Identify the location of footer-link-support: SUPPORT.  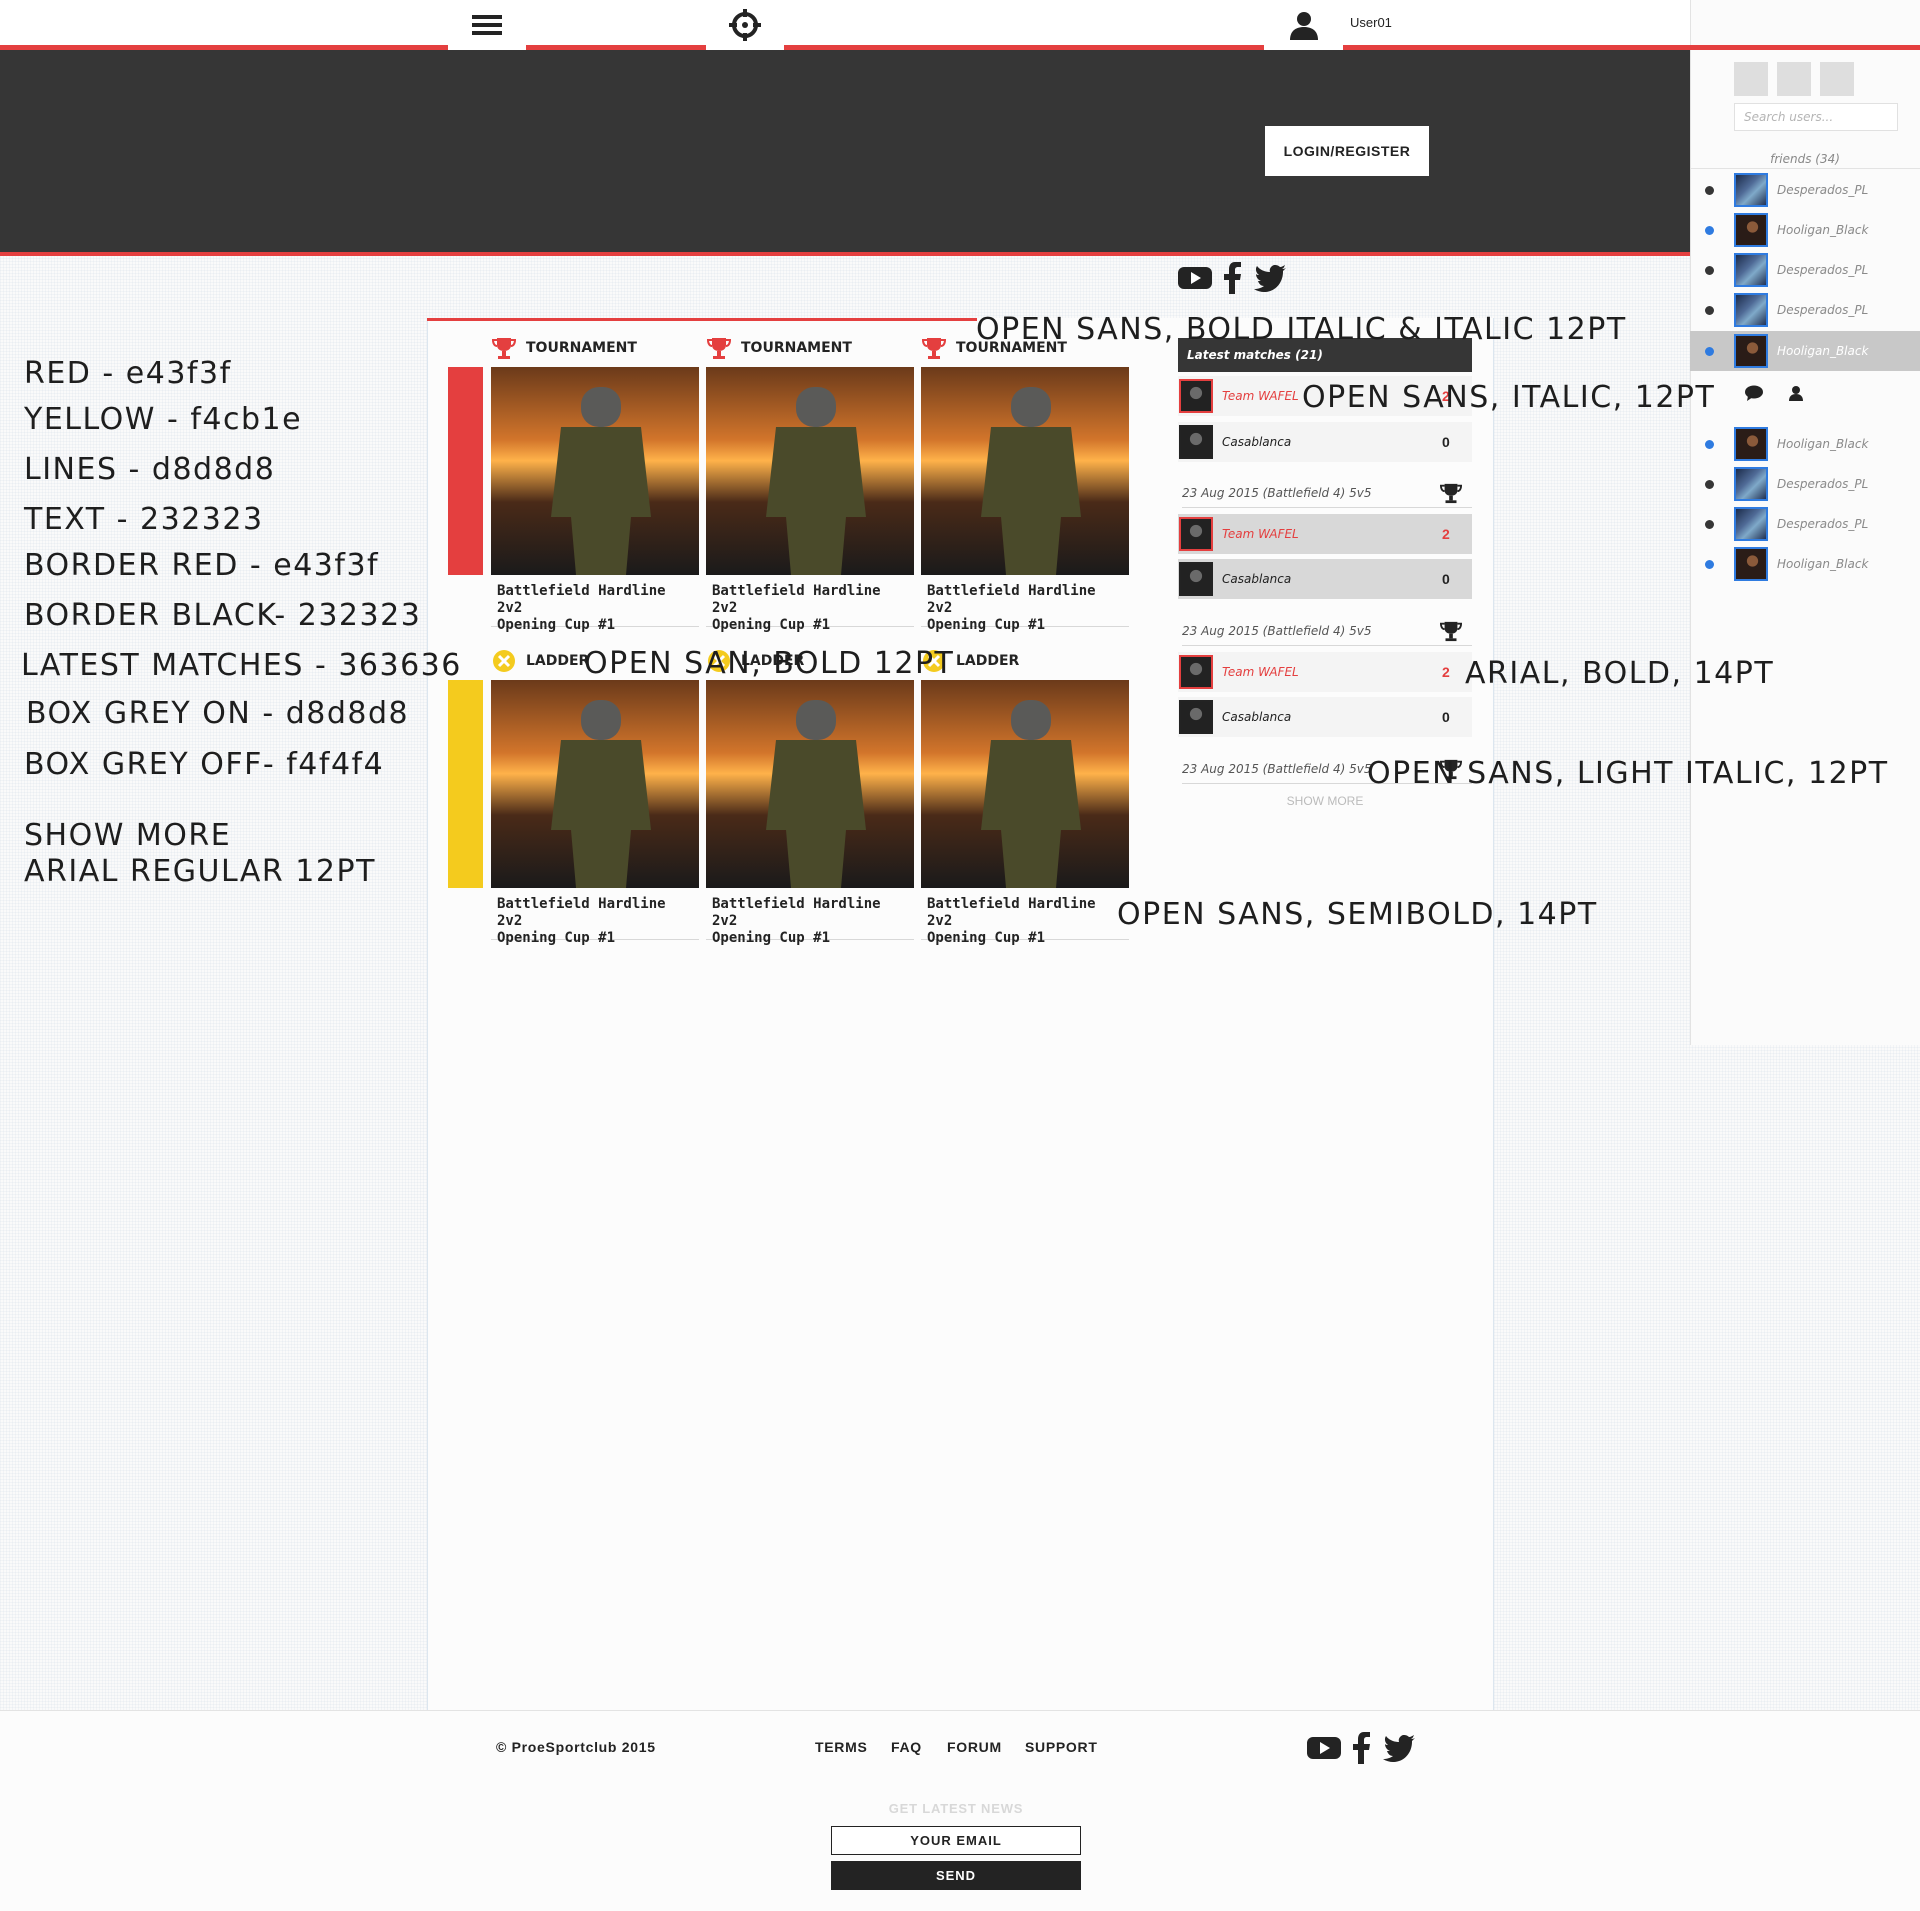
(1061, 1747).